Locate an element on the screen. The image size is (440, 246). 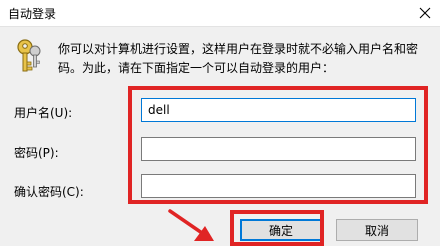
password-input is located at coordinates (278, 149).